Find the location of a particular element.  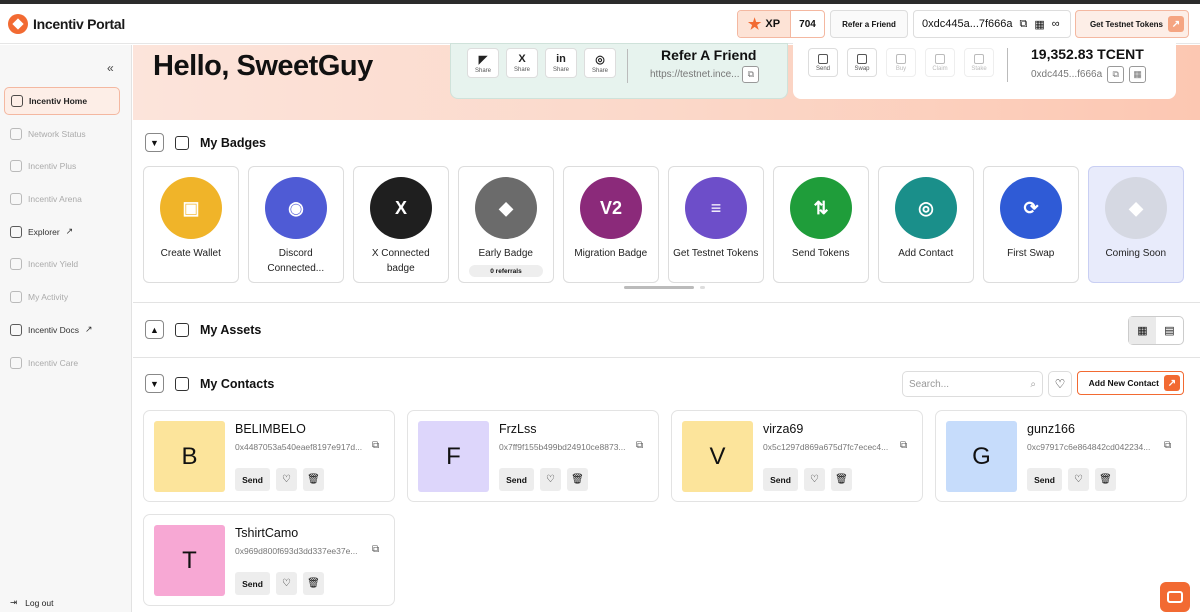

badge-card: ≡ Get Testnet Tokens is located at coordinates (716, 224).